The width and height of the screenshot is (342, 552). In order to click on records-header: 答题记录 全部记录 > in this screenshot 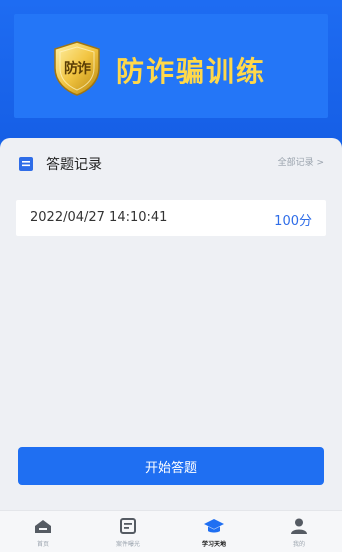, I will do `click(171, 163)`.